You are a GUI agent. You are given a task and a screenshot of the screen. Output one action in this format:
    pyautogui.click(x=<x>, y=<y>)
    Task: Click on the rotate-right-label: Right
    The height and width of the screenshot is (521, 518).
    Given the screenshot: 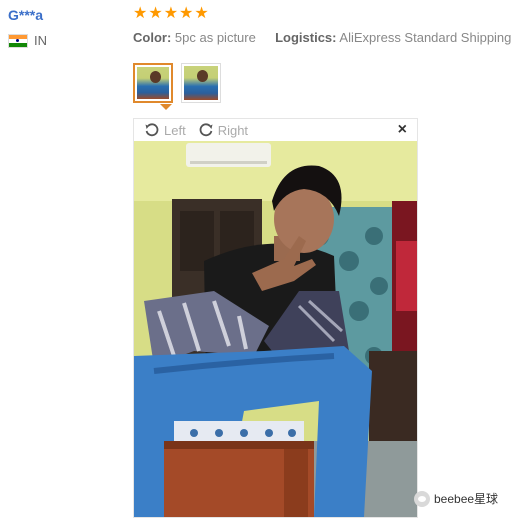 What is the action you would take?
    pyautogui.click(x=233, y=130)
    